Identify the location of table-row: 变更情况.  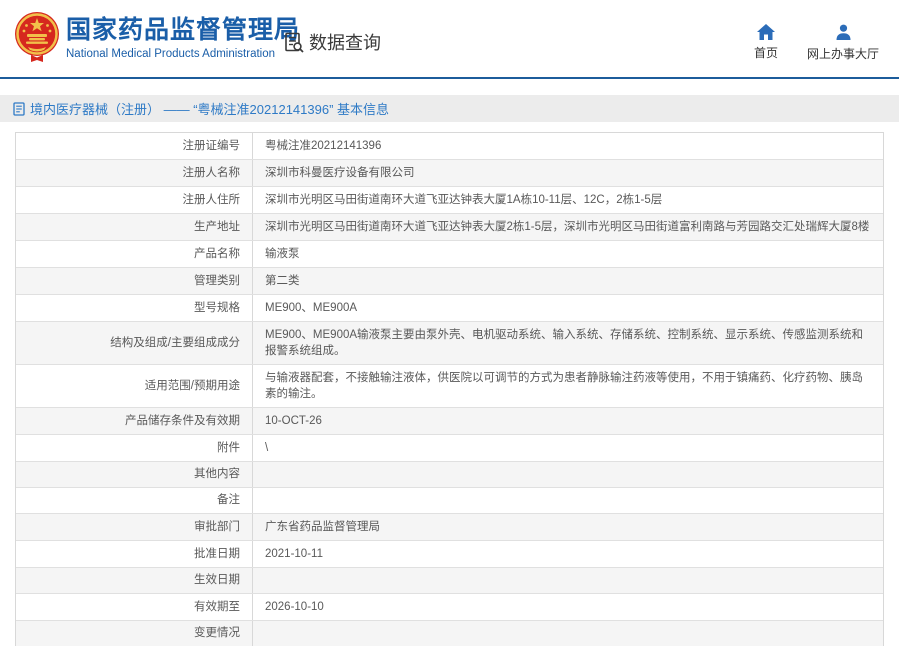
(449, 633).